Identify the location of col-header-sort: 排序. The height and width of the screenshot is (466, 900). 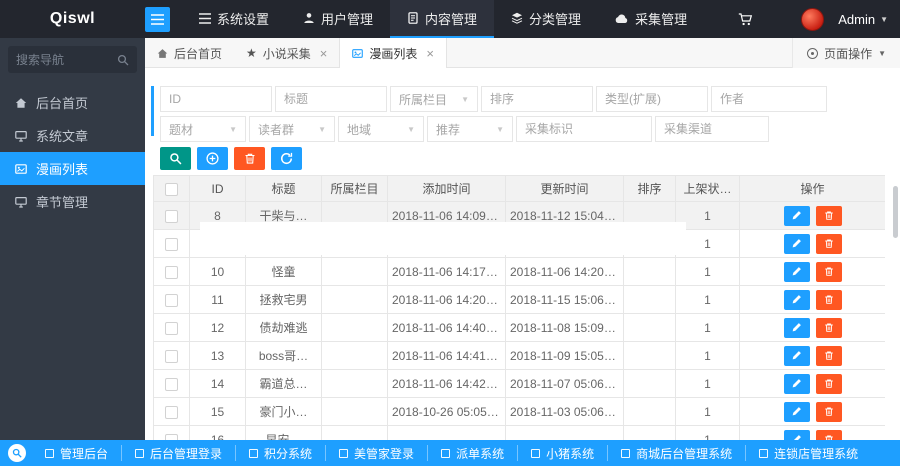
(649, 188).